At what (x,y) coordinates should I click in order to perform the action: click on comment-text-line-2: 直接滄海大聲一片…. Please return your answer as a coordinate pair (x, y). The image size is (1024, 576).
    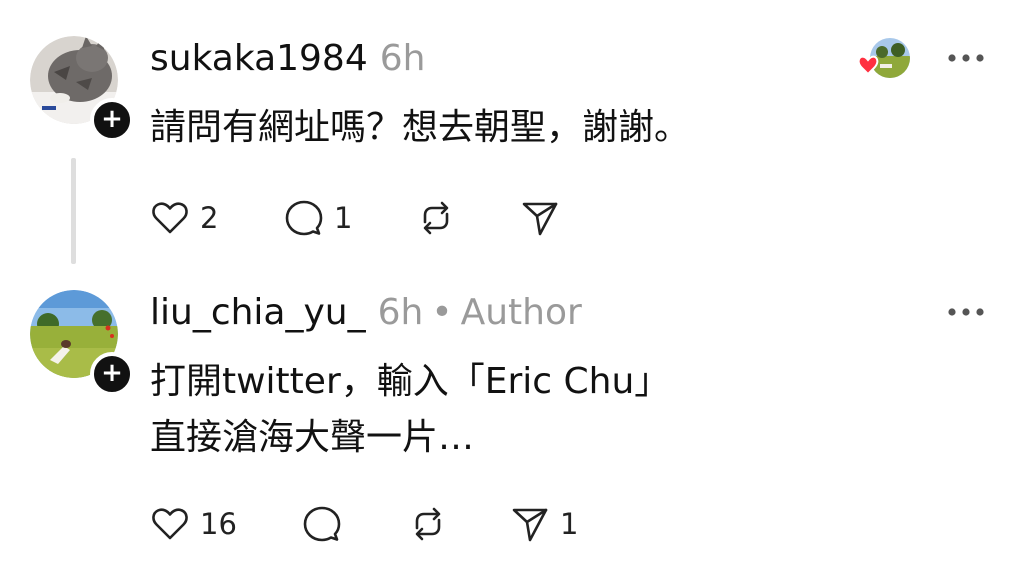
    Looking at the image, I should click on (312, 437).